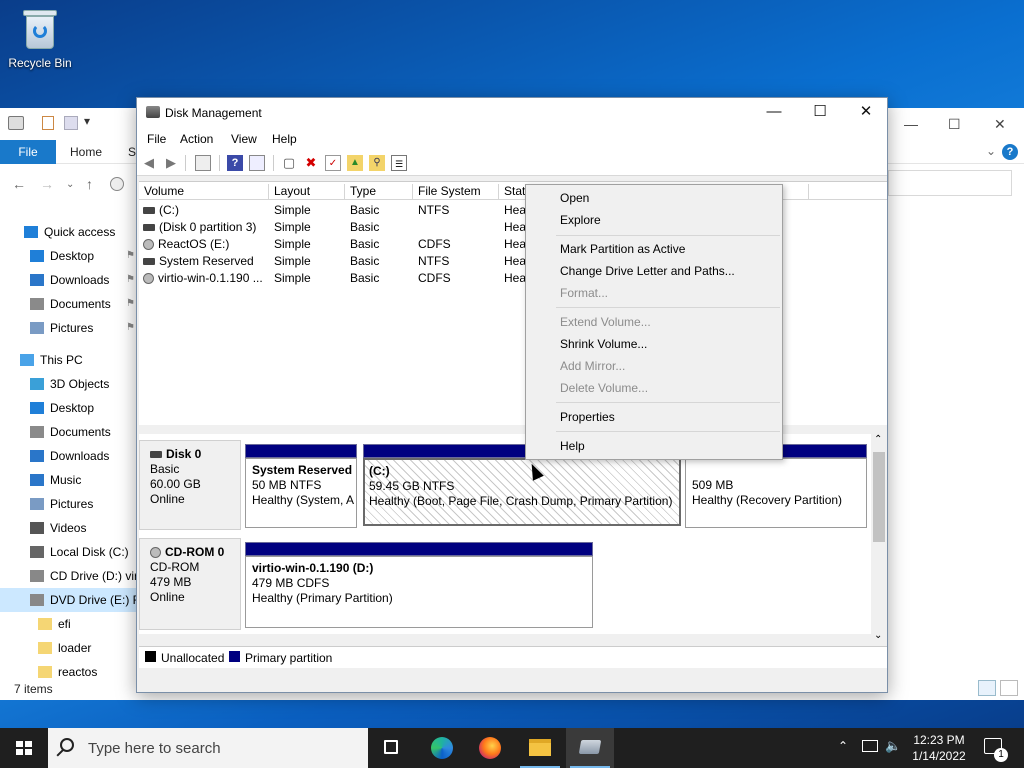 This screenshot has width=1024, height=768. I want to click on disk-view-scrollbar: ⌃ ⌄, so click(879, 540).